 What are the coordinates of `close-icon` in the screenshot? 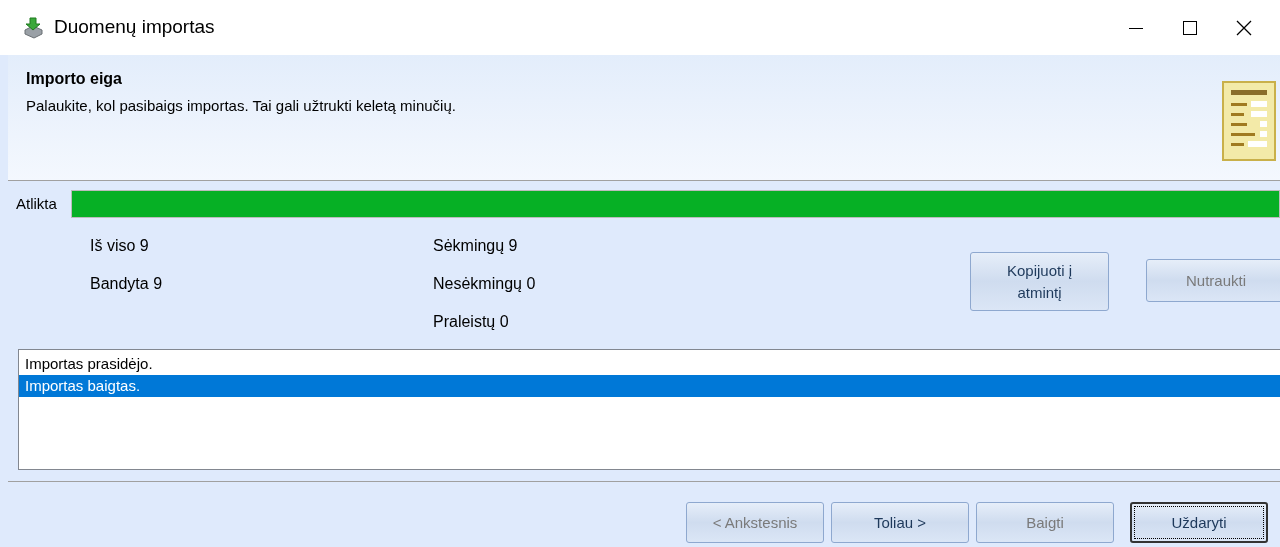 It's located at (1244, 27).